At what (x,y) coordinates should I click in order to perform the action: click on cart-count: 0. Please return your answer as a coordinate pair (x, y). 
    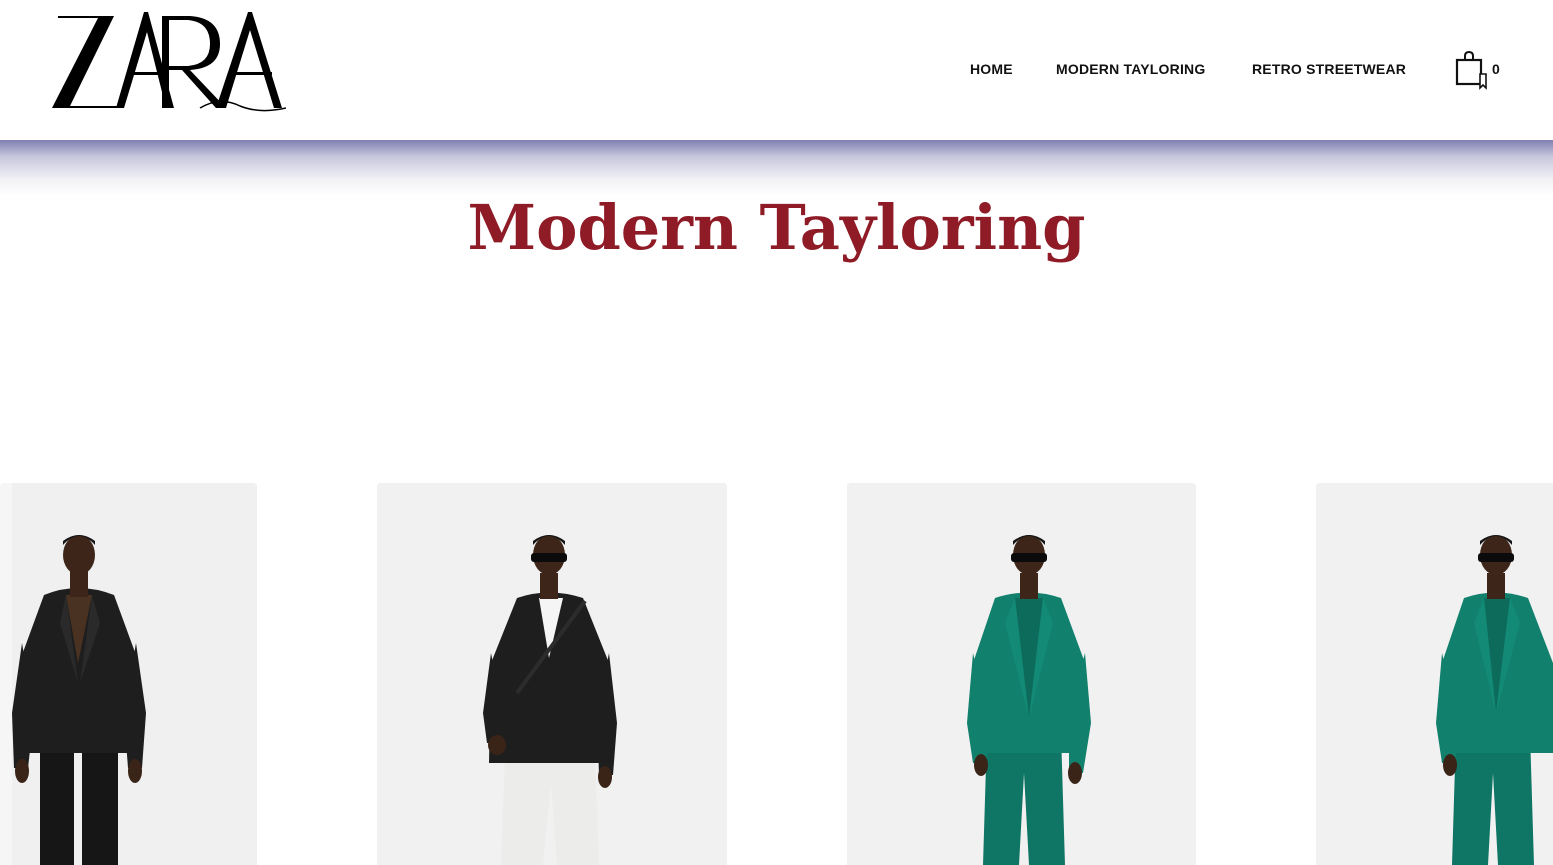
    Looking at the image, I should click on (1496, 69).